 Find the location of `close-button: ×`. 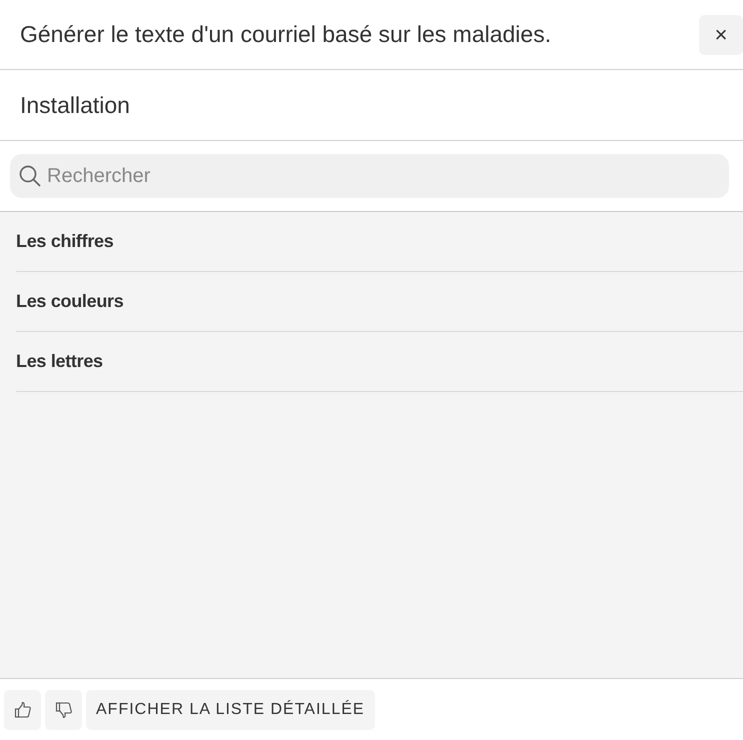

close-button: × is located at coordinates (721, 34).